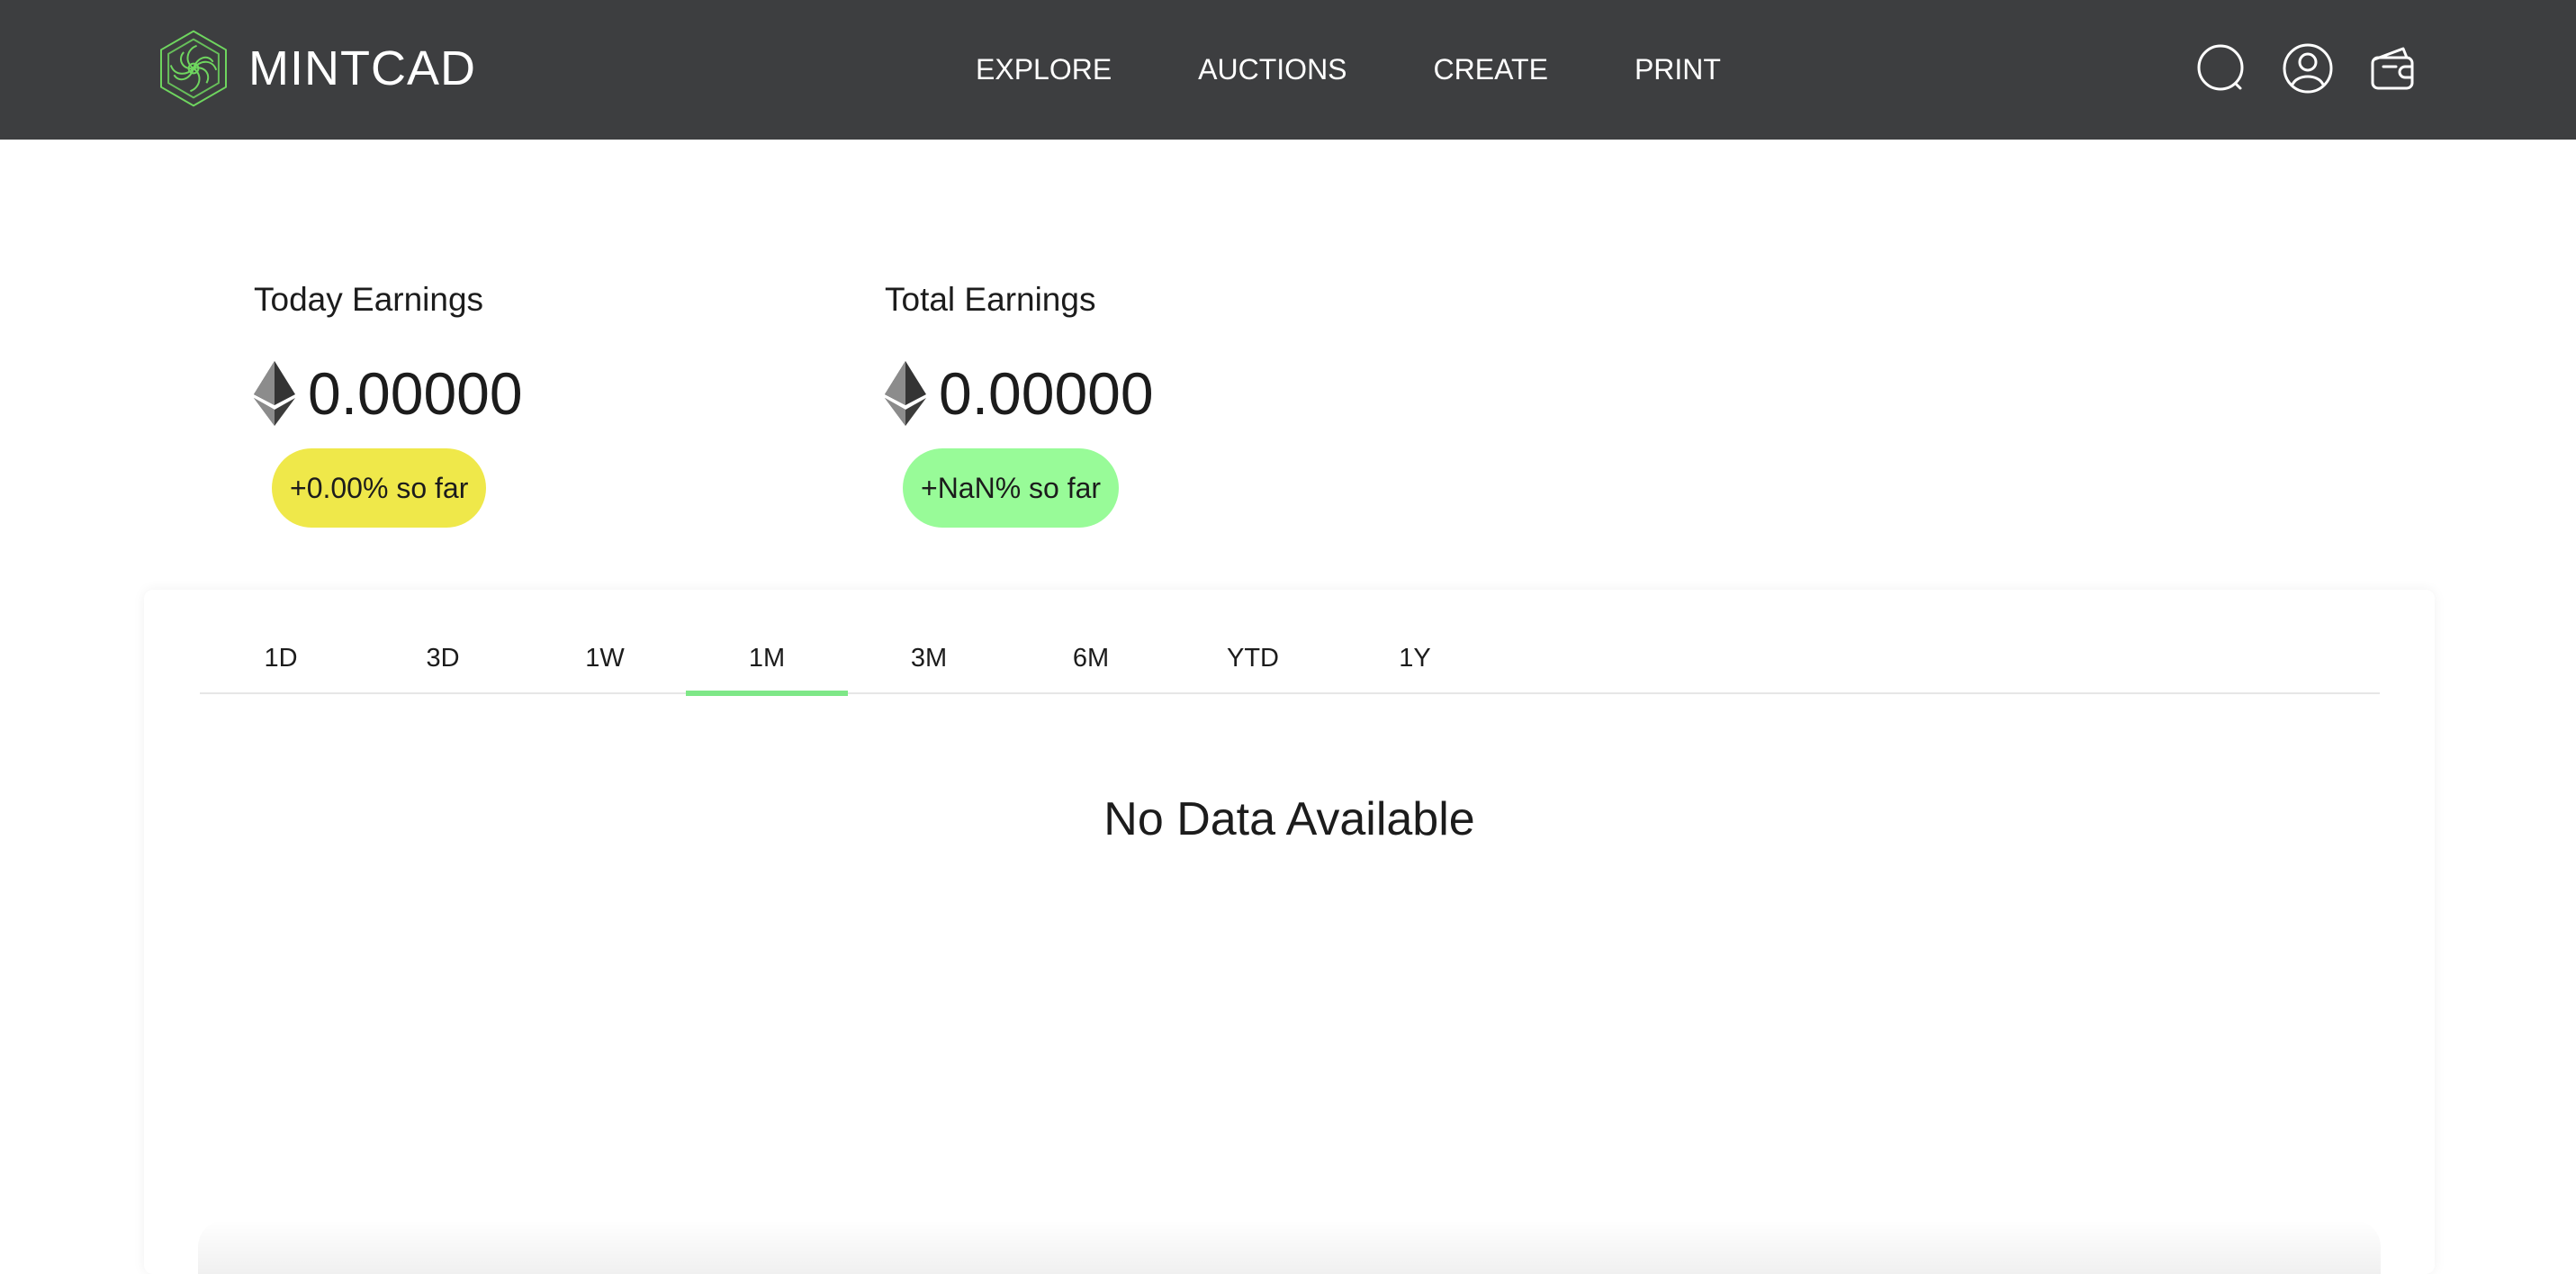 The height and width of the screenshot is (1274, 2576). I want to click on tab-1m: 1M, so click(767, 662).